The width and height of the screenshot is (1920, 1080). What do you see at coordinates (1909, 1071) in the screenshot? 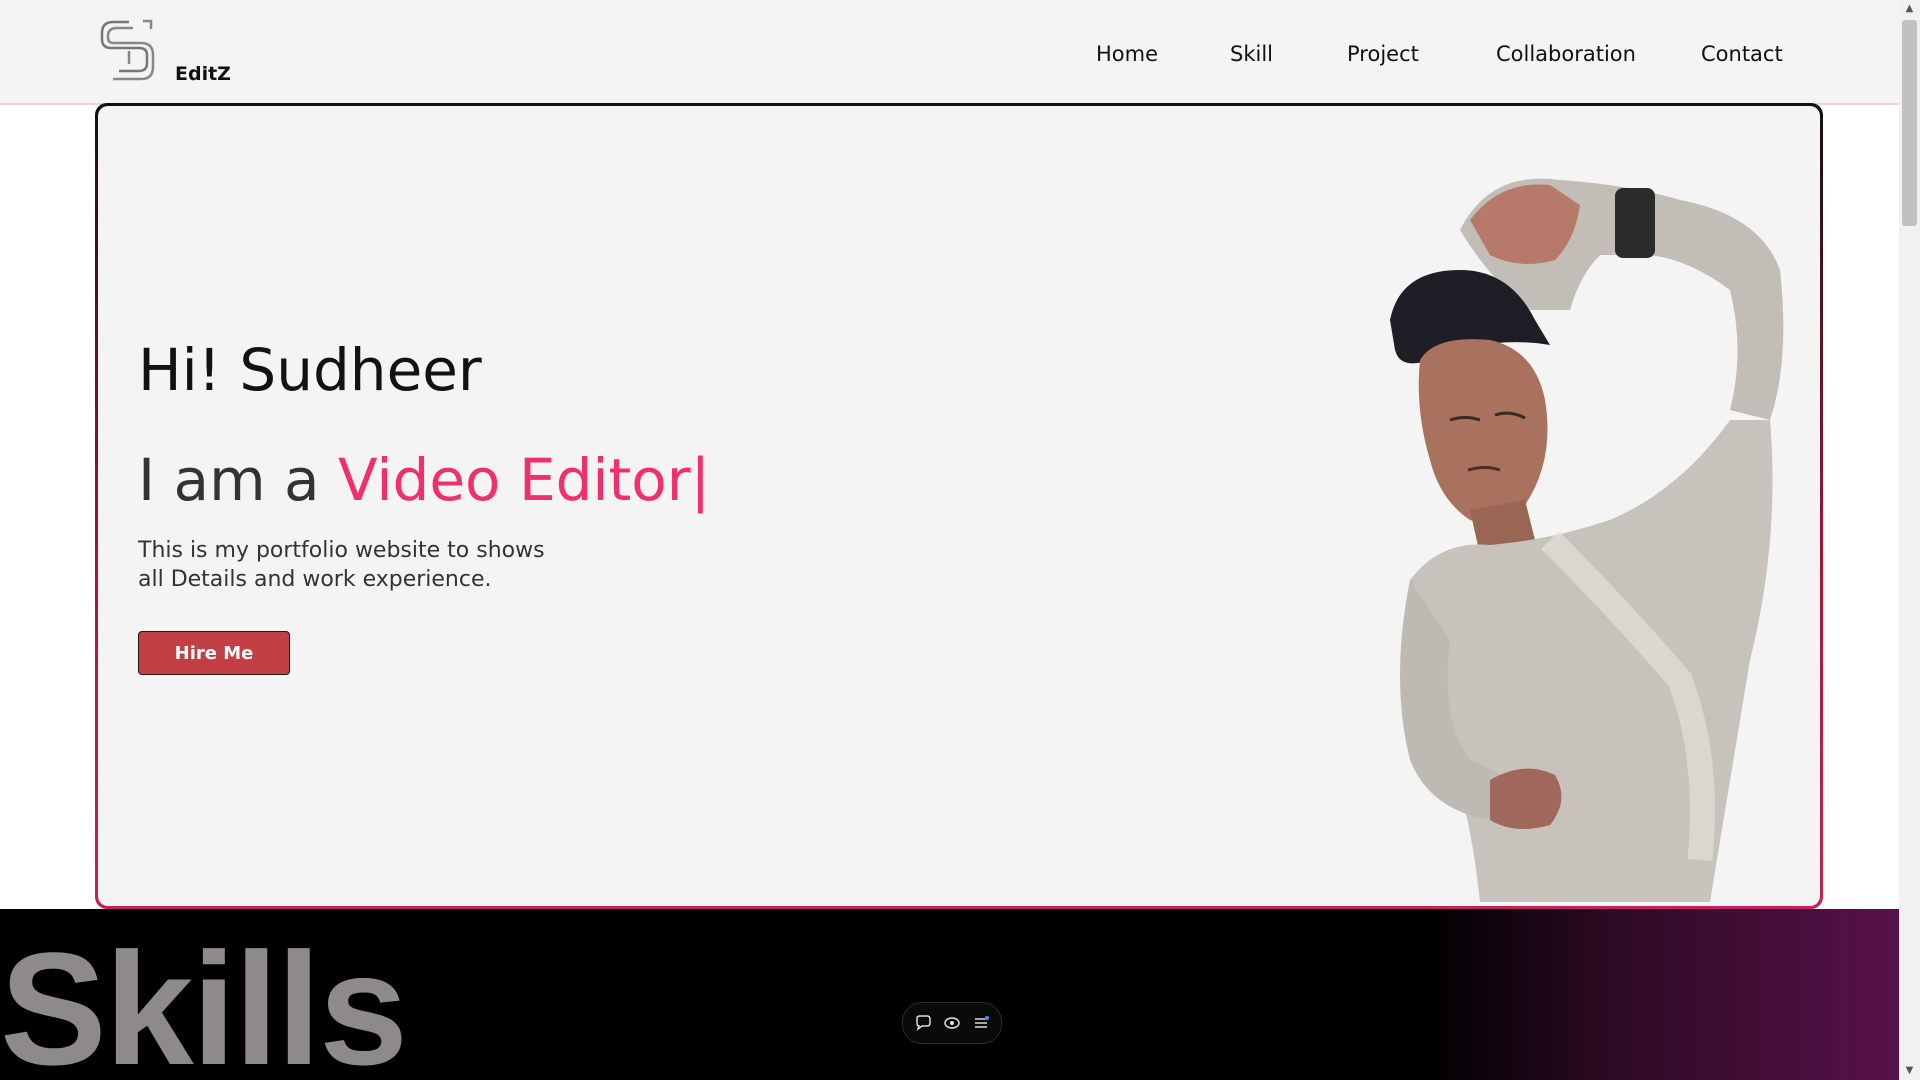
I see `scroll-down-arrow-icon: ▼` at bounding box center [1909, 1071].